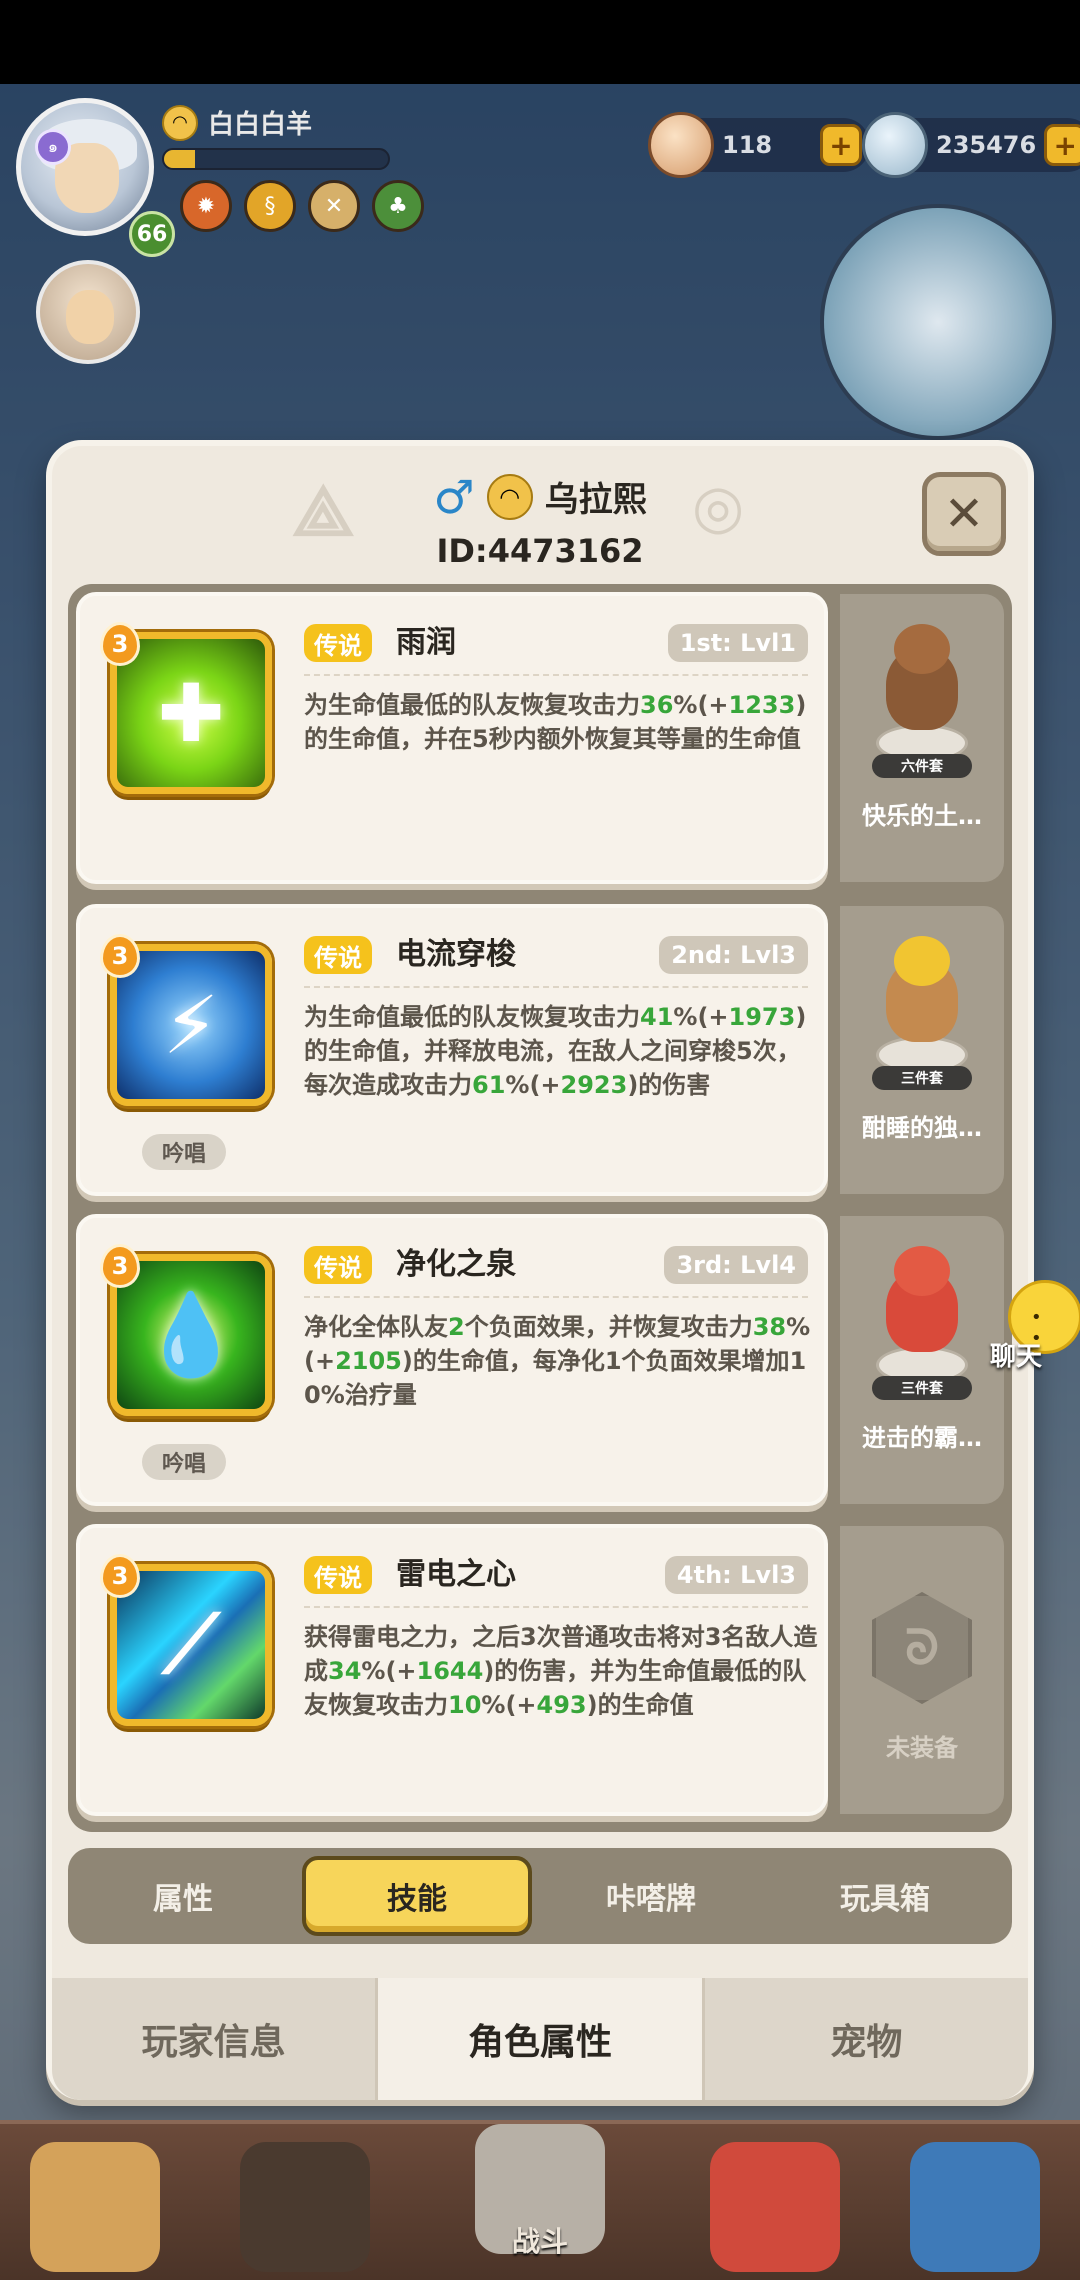 Image resolution: width=1080 pixels, height=2280 pixels. Describe the element at coordinates (454, 496) in the screenshot. I see `male-icon: ♂` at that location.